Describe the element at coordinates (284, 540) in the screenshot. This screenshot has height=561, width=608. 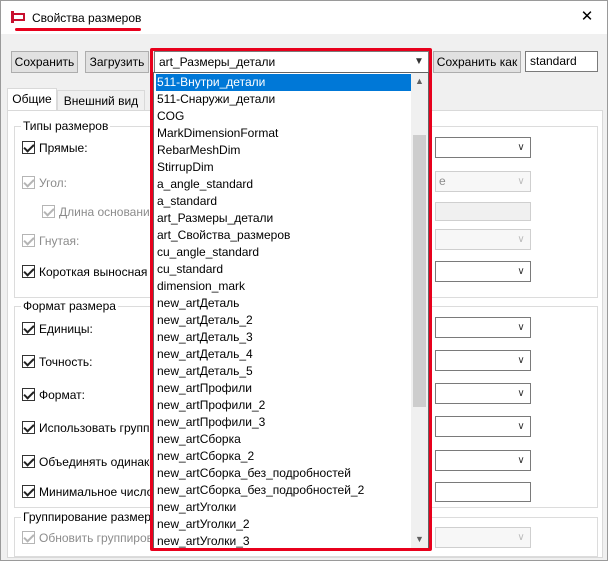
I see `dropdown-item: new_artУголки_3` at that location.